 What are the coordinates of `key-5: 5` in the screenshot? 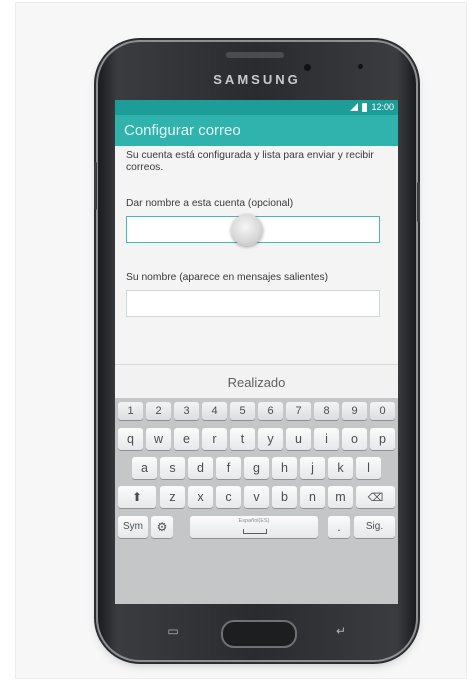 It's located at (242, 411).